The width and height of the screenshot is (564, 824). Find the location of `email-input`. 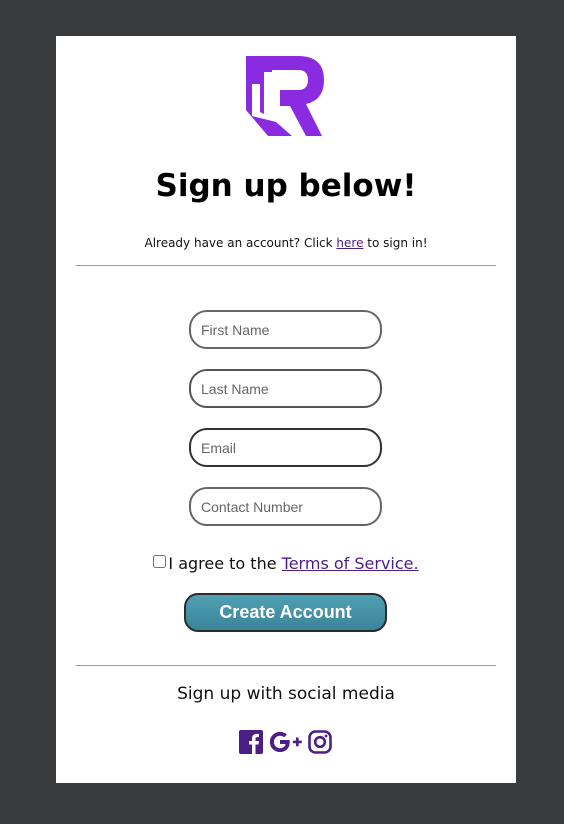

email-input is located at coordinates (285, 447).